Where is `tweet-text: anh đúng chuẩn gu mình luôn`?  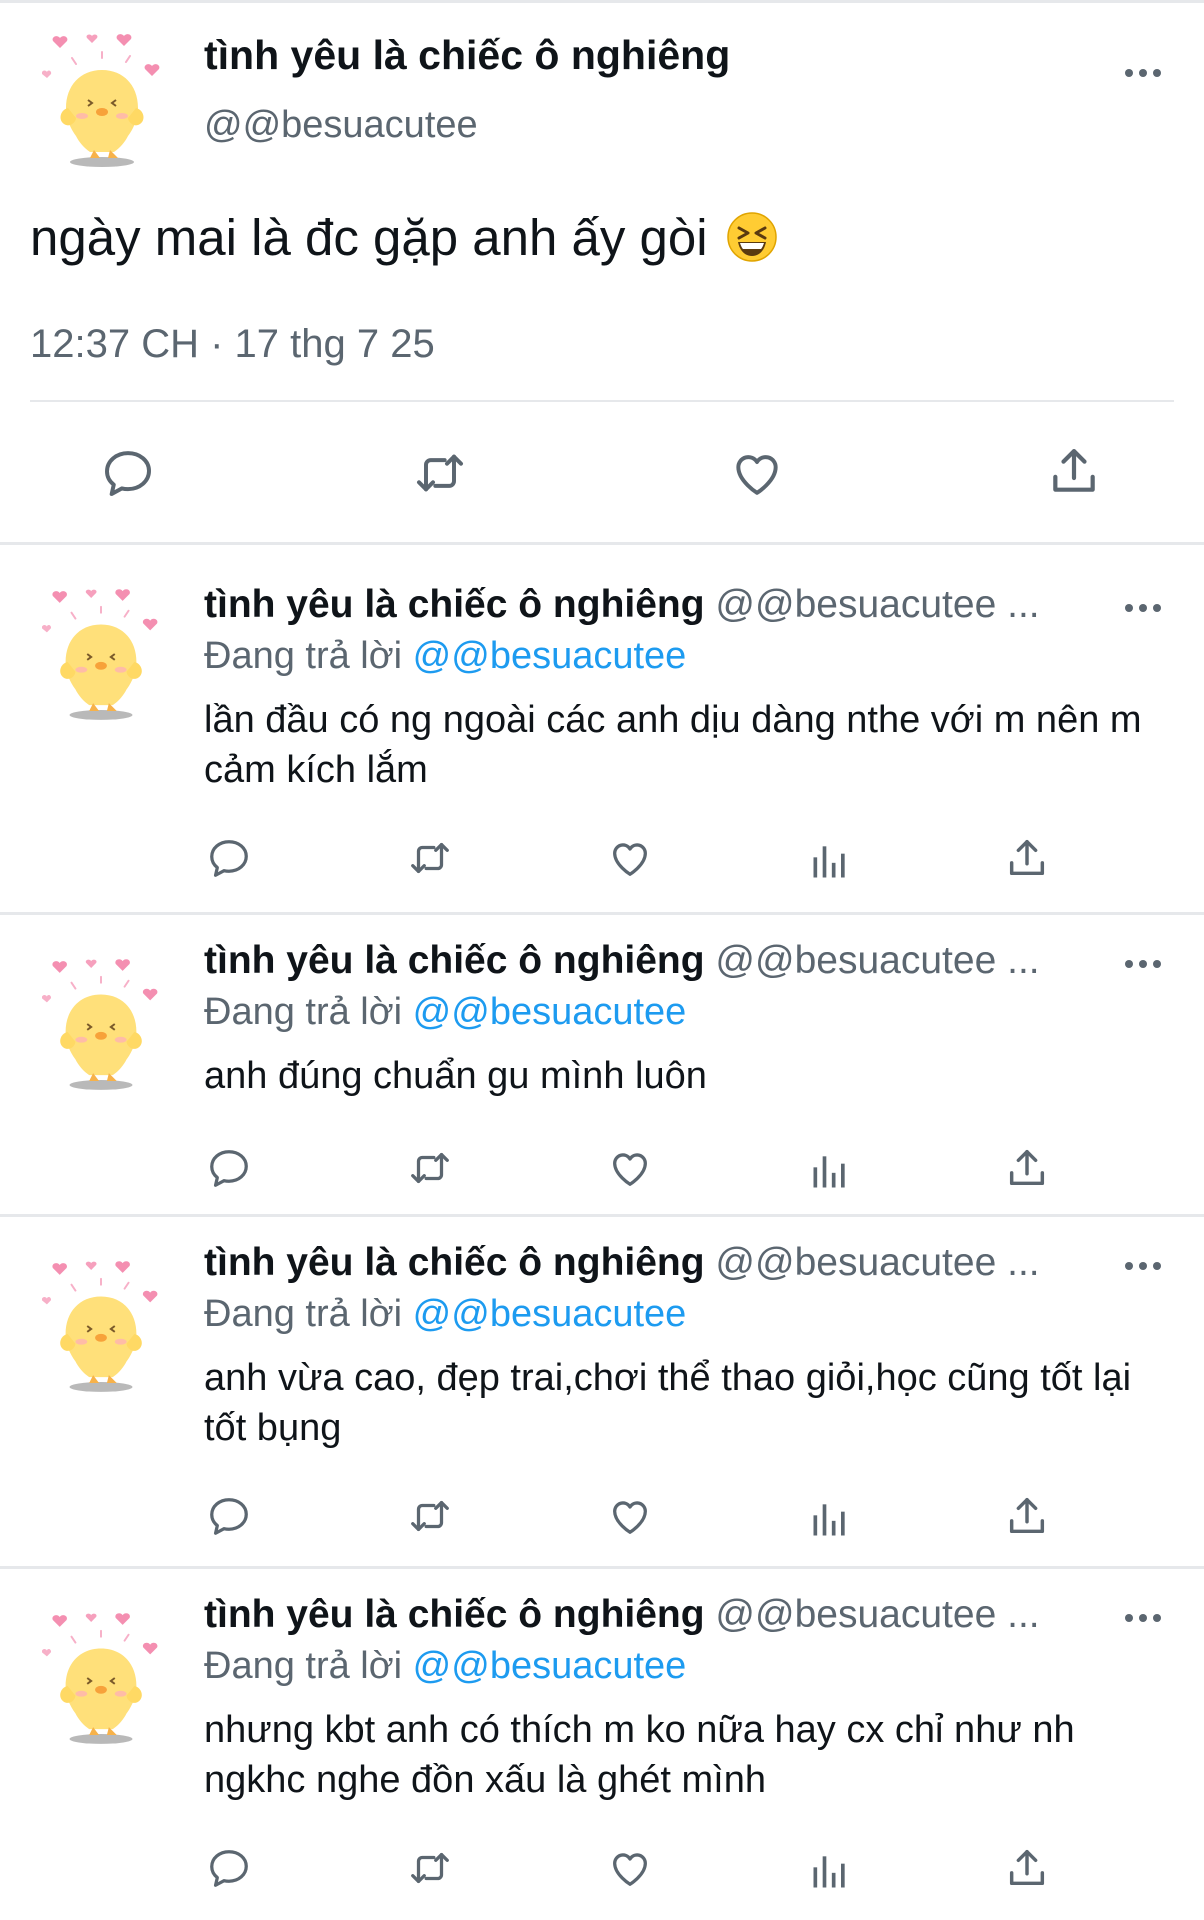 tweet-text: anh đúng chuẩn gu mình luôn is located at coordinates (455, 1076).